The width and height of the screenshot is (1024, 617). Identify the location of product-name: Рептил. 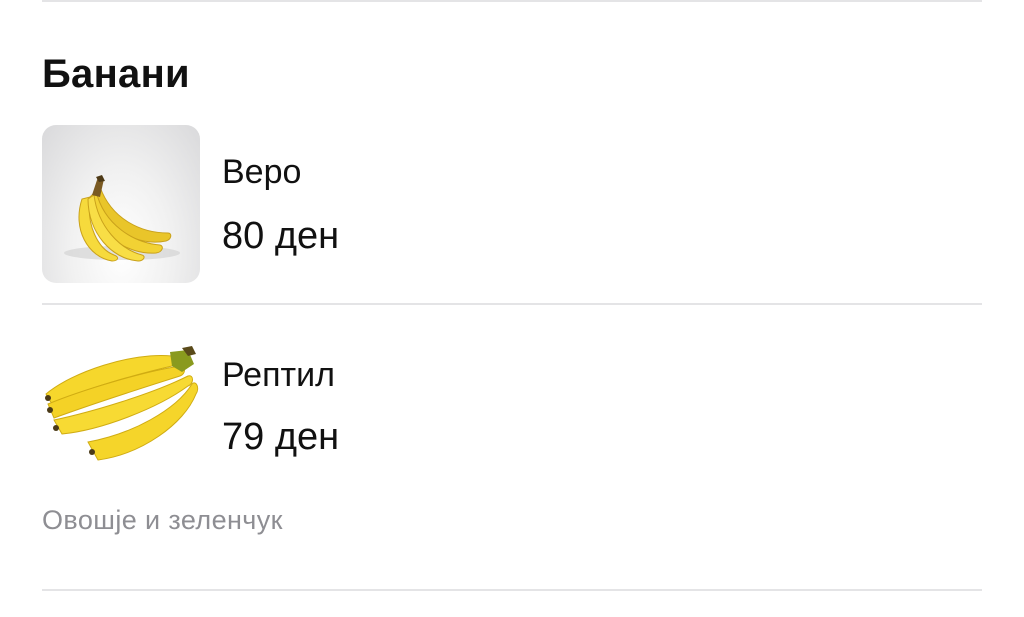
(278, 375).